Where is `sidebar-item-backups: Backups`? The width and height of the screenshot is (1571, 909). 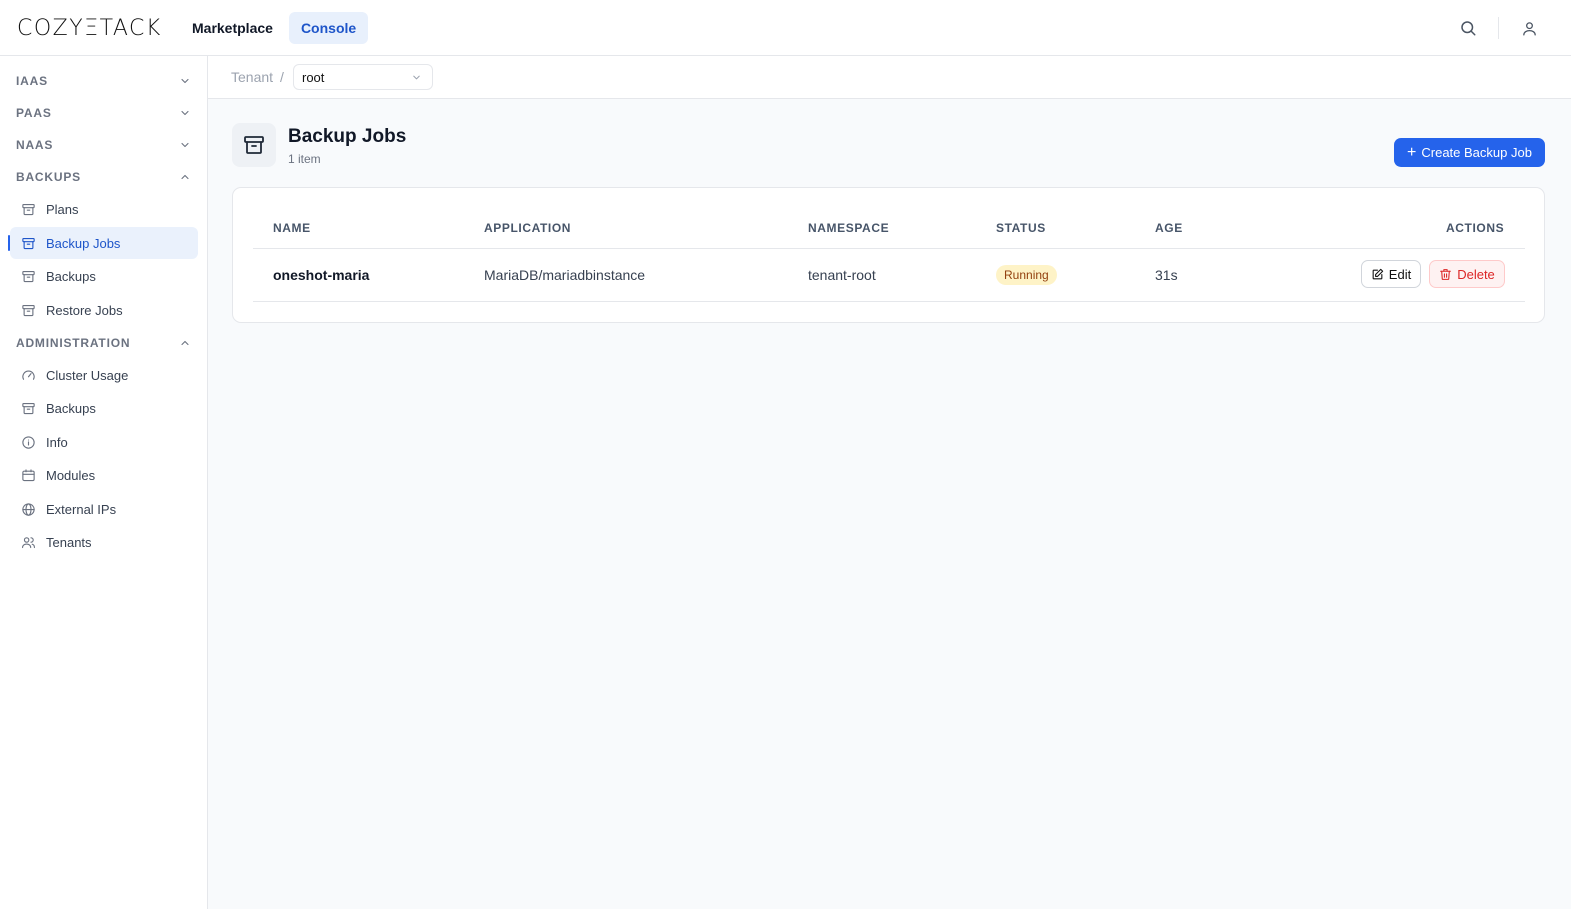
sidebar-item-backups: Backups is located at coordinates (104, 276).